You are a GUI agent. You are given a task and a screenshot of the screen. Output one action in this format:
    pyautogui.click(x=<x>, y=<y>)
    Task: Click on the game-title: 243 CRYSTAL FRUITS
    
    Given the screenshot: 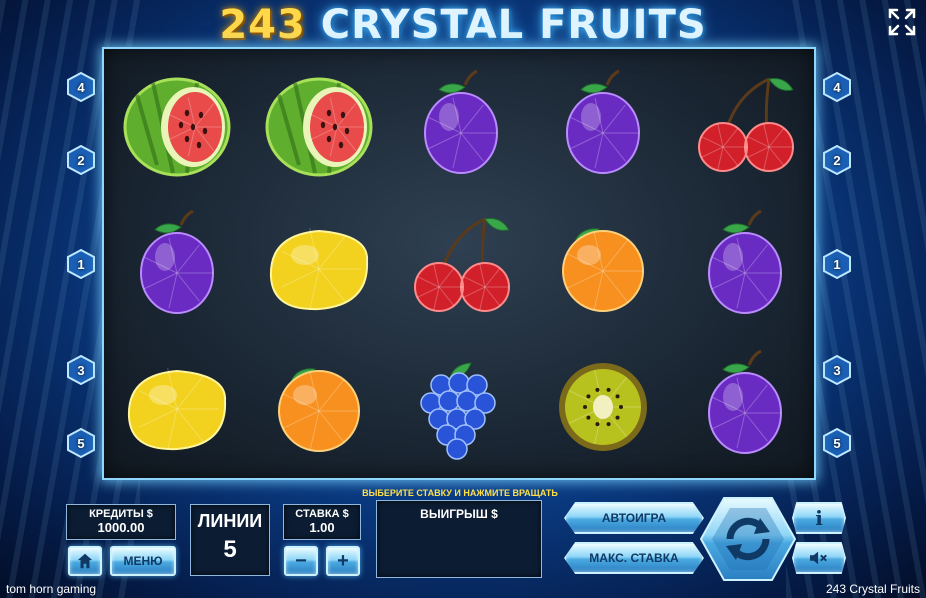 What is the action you would take?
    pyautogui.click(x=463, y=25)
    